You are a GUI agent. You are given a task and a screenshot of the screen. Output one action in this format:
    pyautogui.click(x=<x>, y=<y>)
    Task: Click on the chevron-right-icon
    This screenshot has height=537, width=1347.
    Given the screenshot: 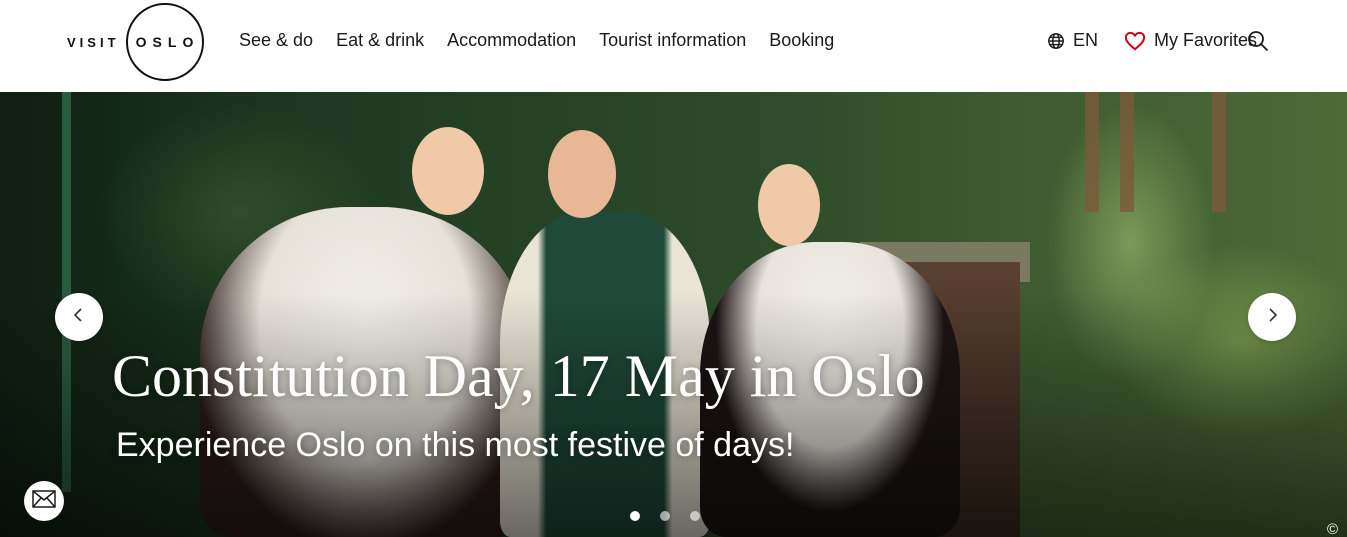 What is the action you would take?
    pyautogui.click(x=1272, y=317)
    